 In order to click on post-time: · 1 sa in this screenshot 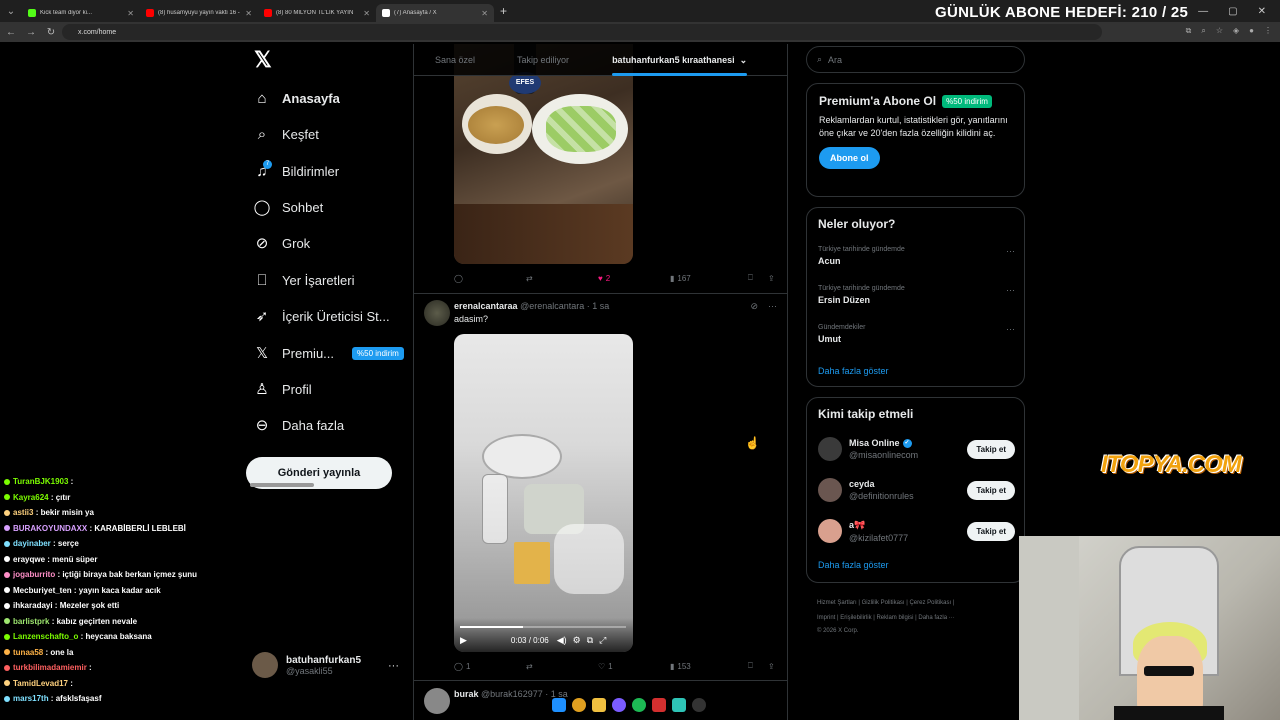, I will do `click(598, 306)`.